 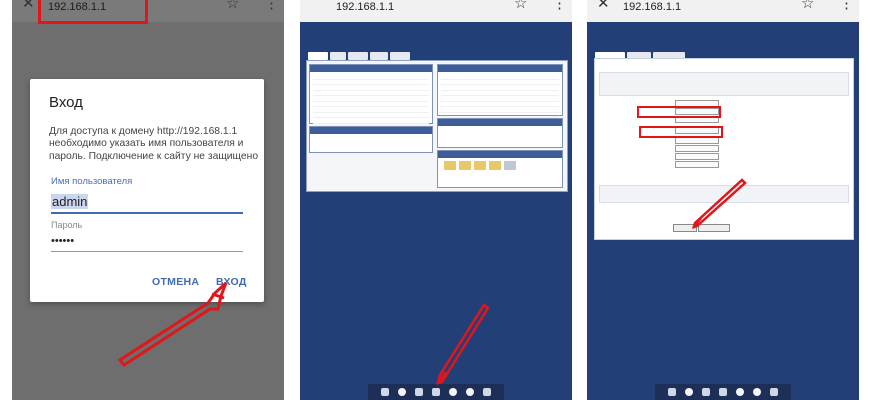 What do you see at coordinates (719, 203) in the screenshot?
I see `red-arrow-apply` at bounding box center [719, 203].